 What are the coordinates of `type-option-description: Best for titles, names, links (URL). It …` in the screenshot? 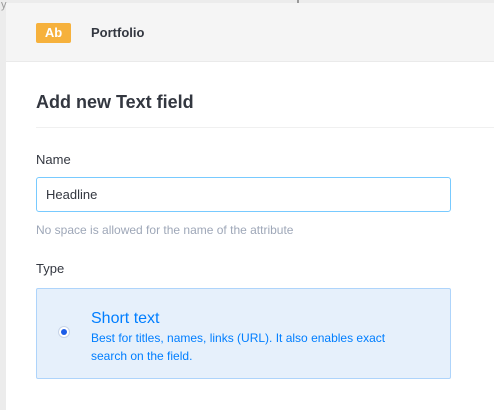 It's located at (238, 347).